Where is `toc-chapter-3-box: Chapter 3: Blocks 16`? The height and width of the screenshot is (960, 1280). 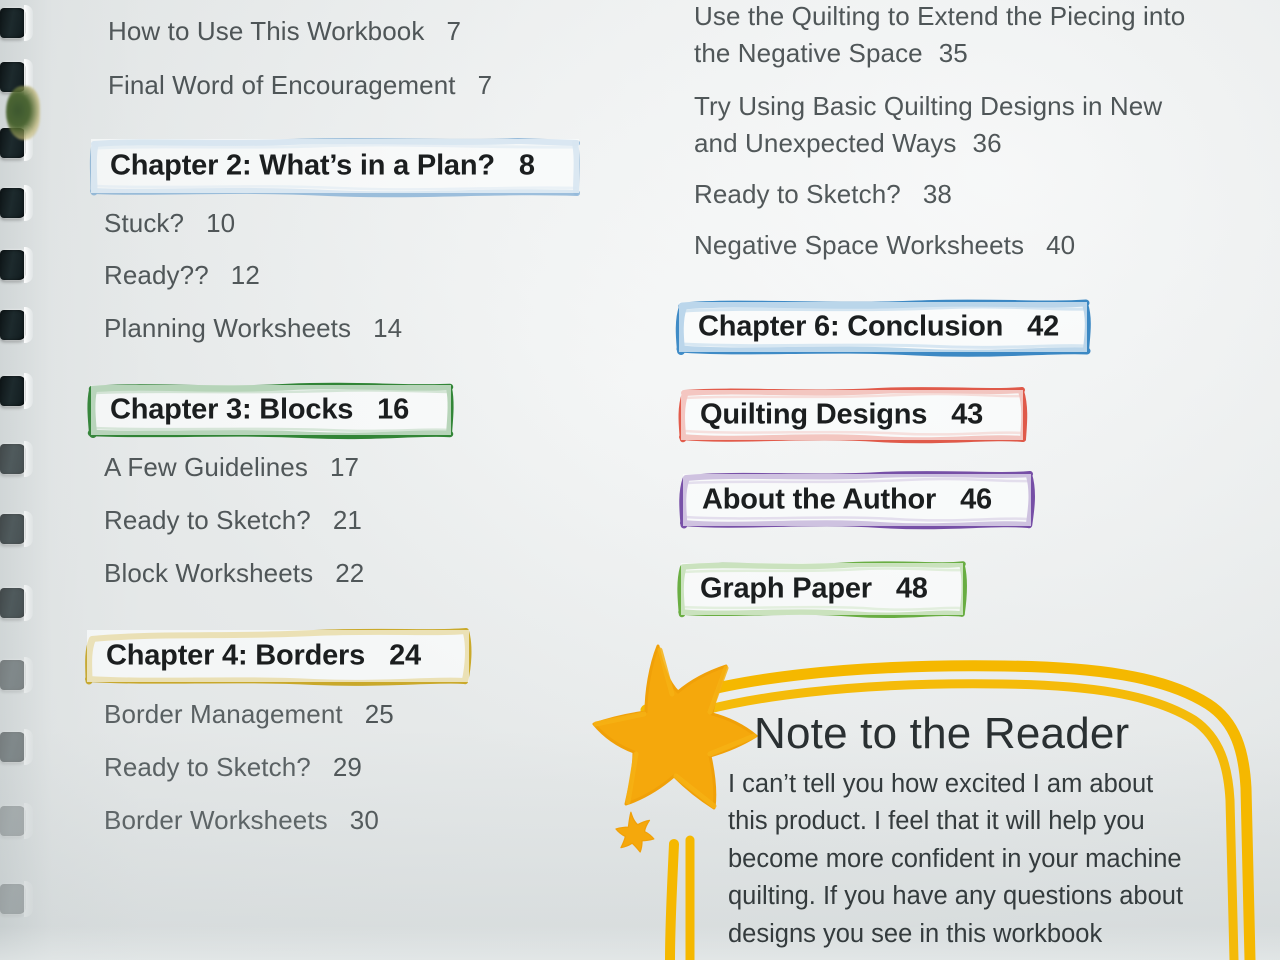 toc-chapter-3-box: Chapter 3: Blocks 16 is located at coordinates (270, 411).